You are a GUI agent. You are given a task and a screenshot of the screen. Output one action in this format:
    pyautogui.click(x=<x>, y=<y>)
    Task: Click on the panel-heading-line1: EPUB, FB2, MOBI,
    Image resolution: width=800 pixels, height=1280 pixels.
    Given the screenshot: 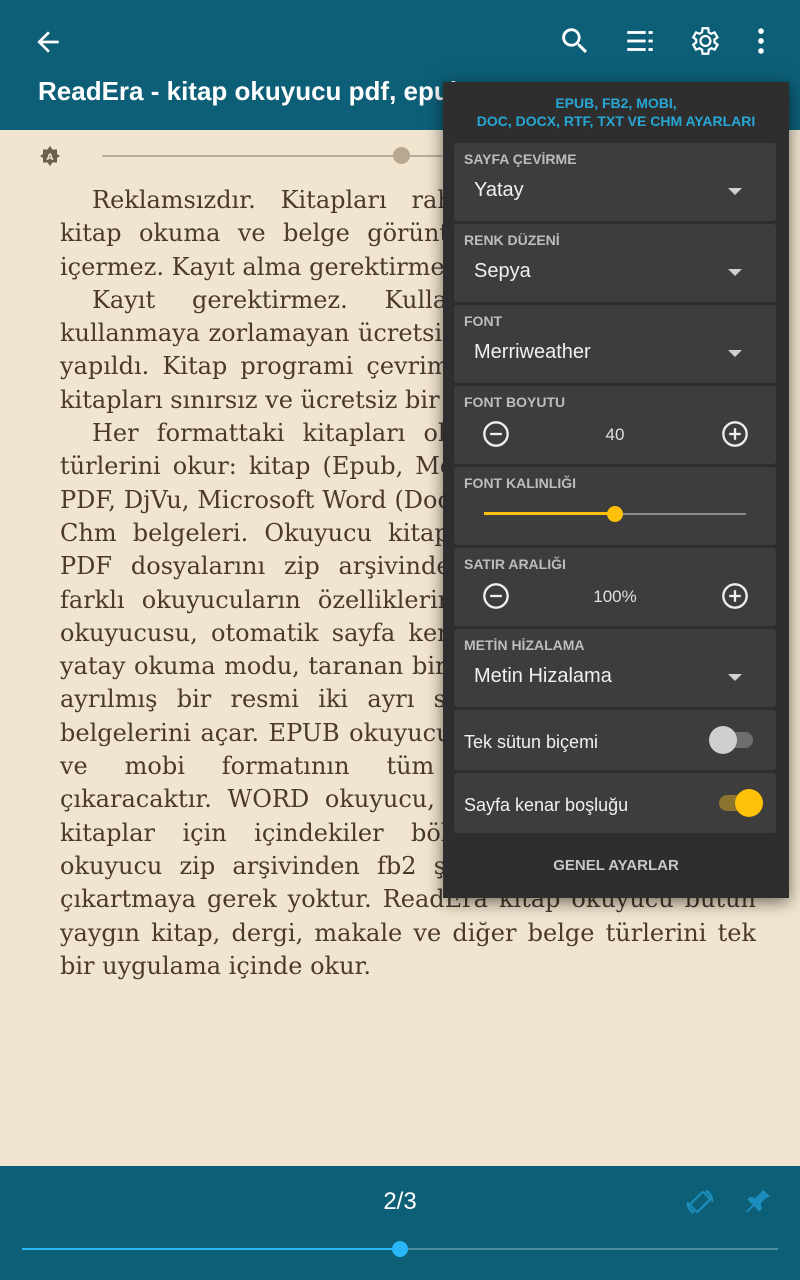 What is the action you would take?
    pyautogui.click(x=616, y=103)
    